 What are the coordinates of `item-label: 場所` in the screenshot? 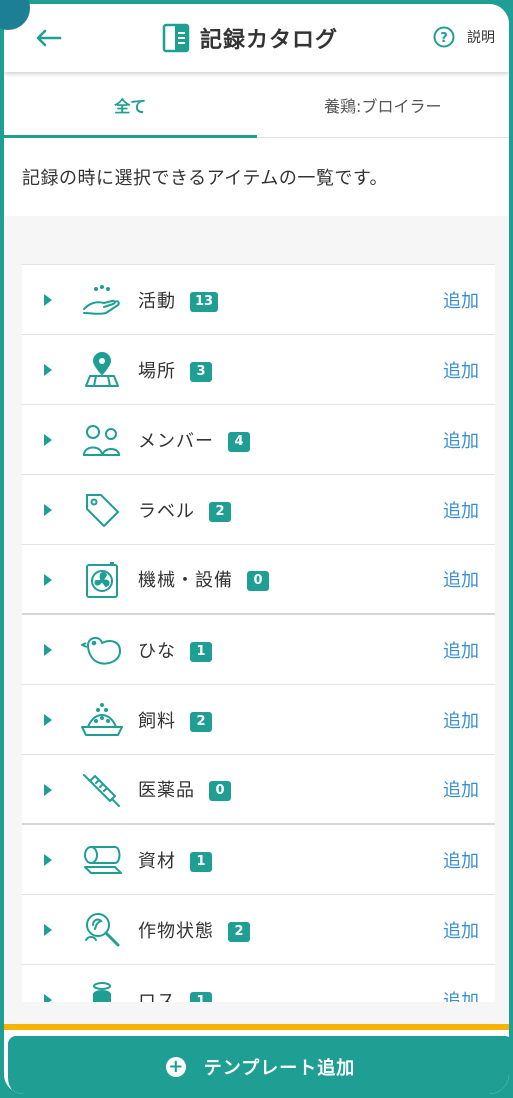 It's located at (157, 371).